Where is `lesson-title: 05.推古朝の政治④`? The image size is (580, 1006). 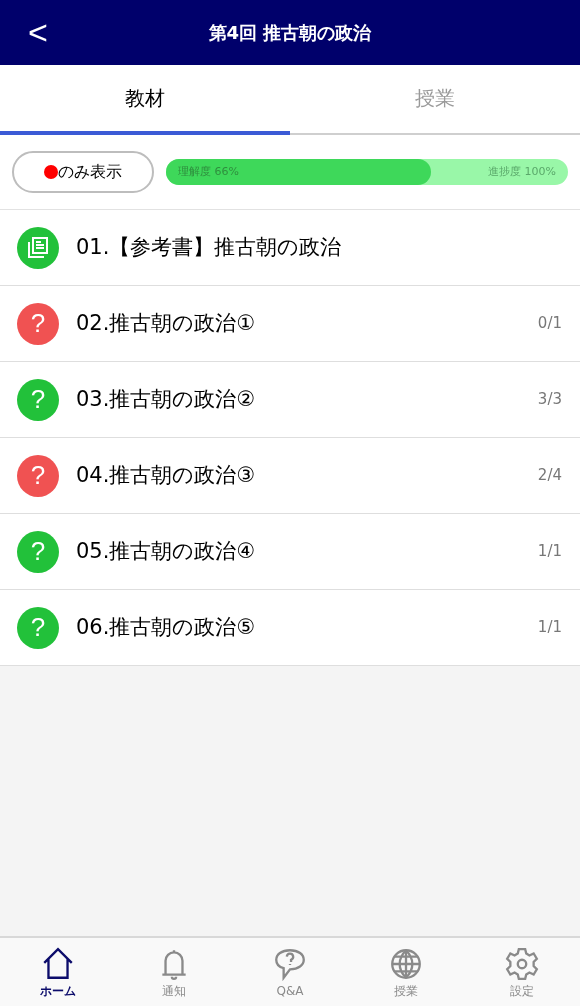 lesson-title: 05.推古朝の政治④ is located at coordinates (166, 551).